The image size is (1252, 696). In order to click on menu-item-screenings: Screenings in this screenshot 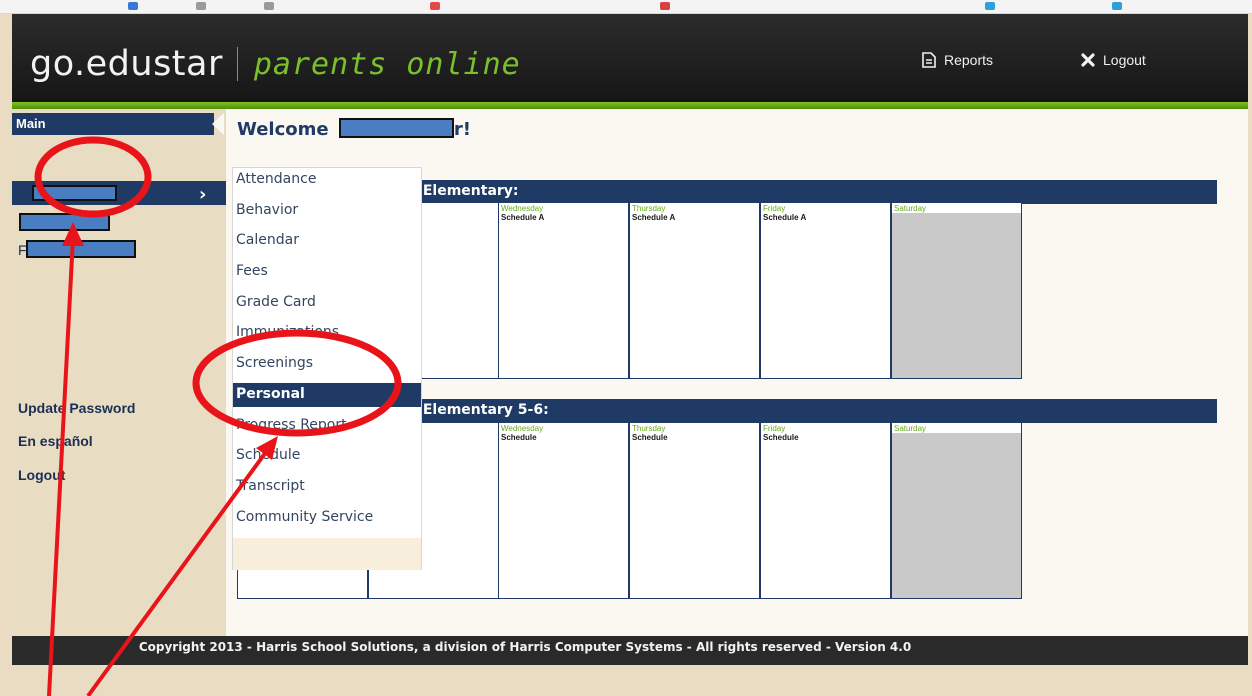, I will do `click(327, 364)`.